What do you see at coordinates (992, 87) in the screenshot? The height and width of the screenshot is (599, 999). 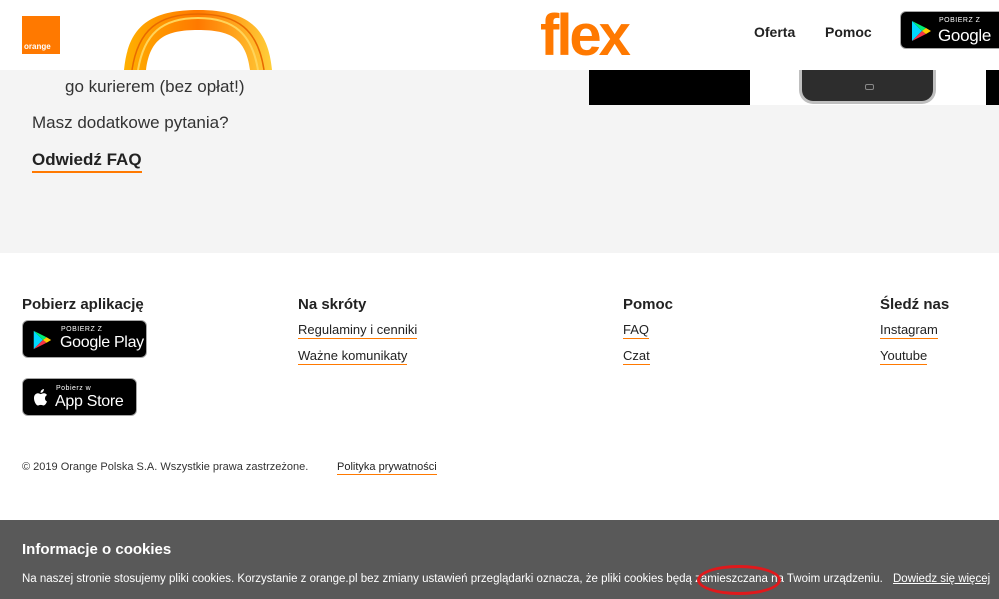 I see `promo-banner-right` at bounding box center [992, 87].